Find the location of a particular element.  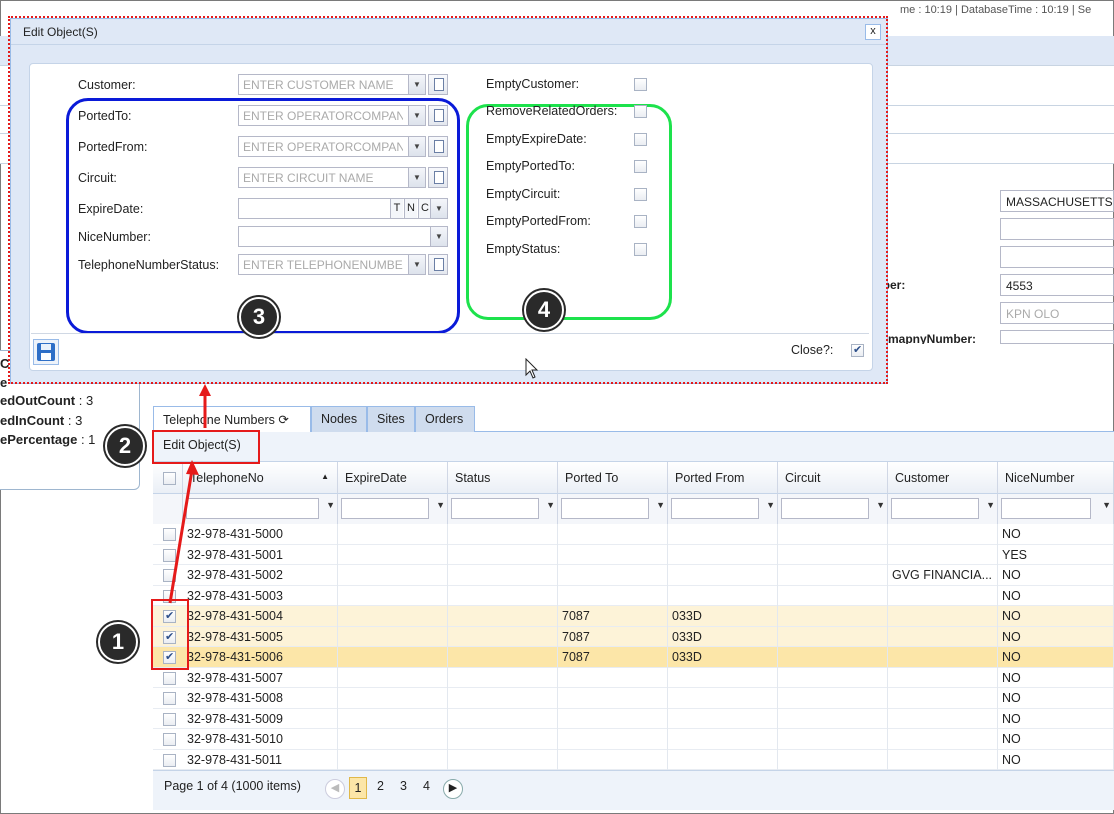

step-badge-1: 1 is located at coordinates (118, 642).